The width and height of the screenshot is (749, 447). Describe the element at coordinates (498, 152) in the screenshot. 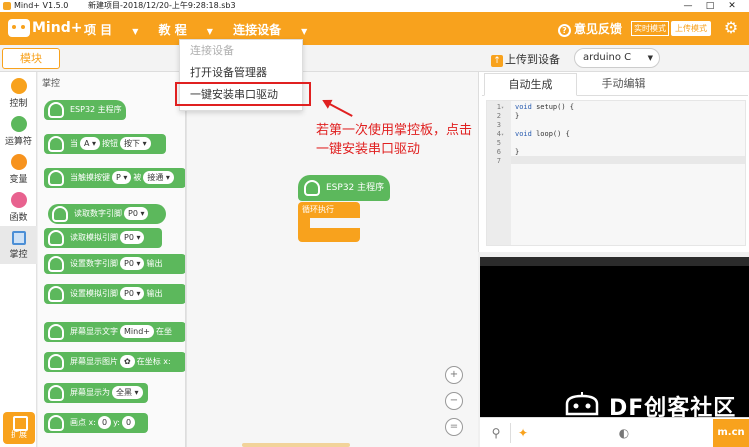

I see `line-num: 6` at that location.